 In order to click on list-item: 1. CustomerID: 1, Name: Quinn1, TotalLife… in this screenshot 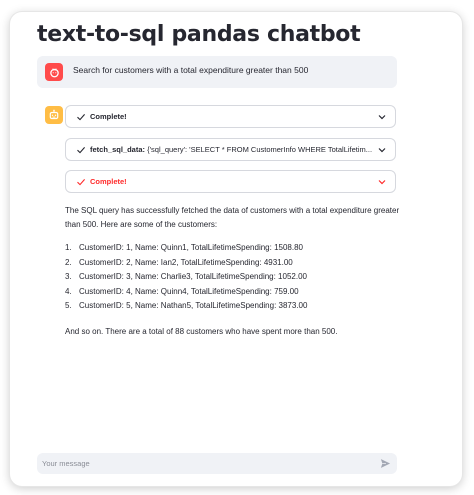, I will do `click(184, 247)`.